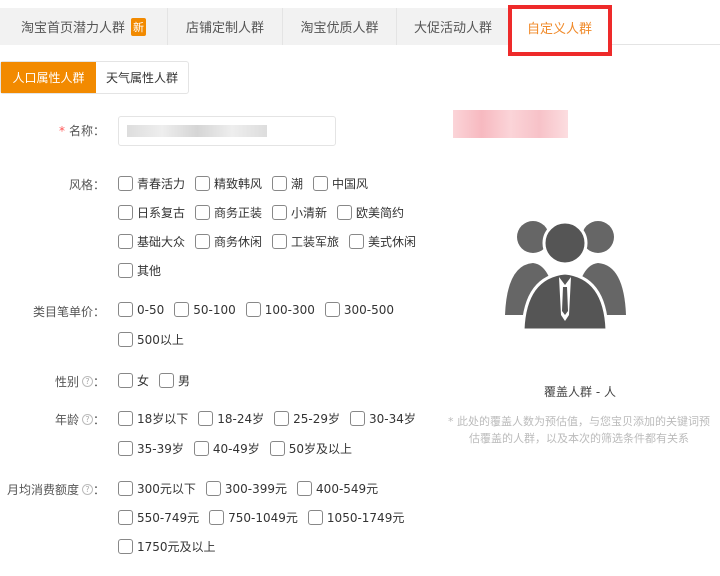  I want to click on gender-option-row: 女男, so click(159, 380).